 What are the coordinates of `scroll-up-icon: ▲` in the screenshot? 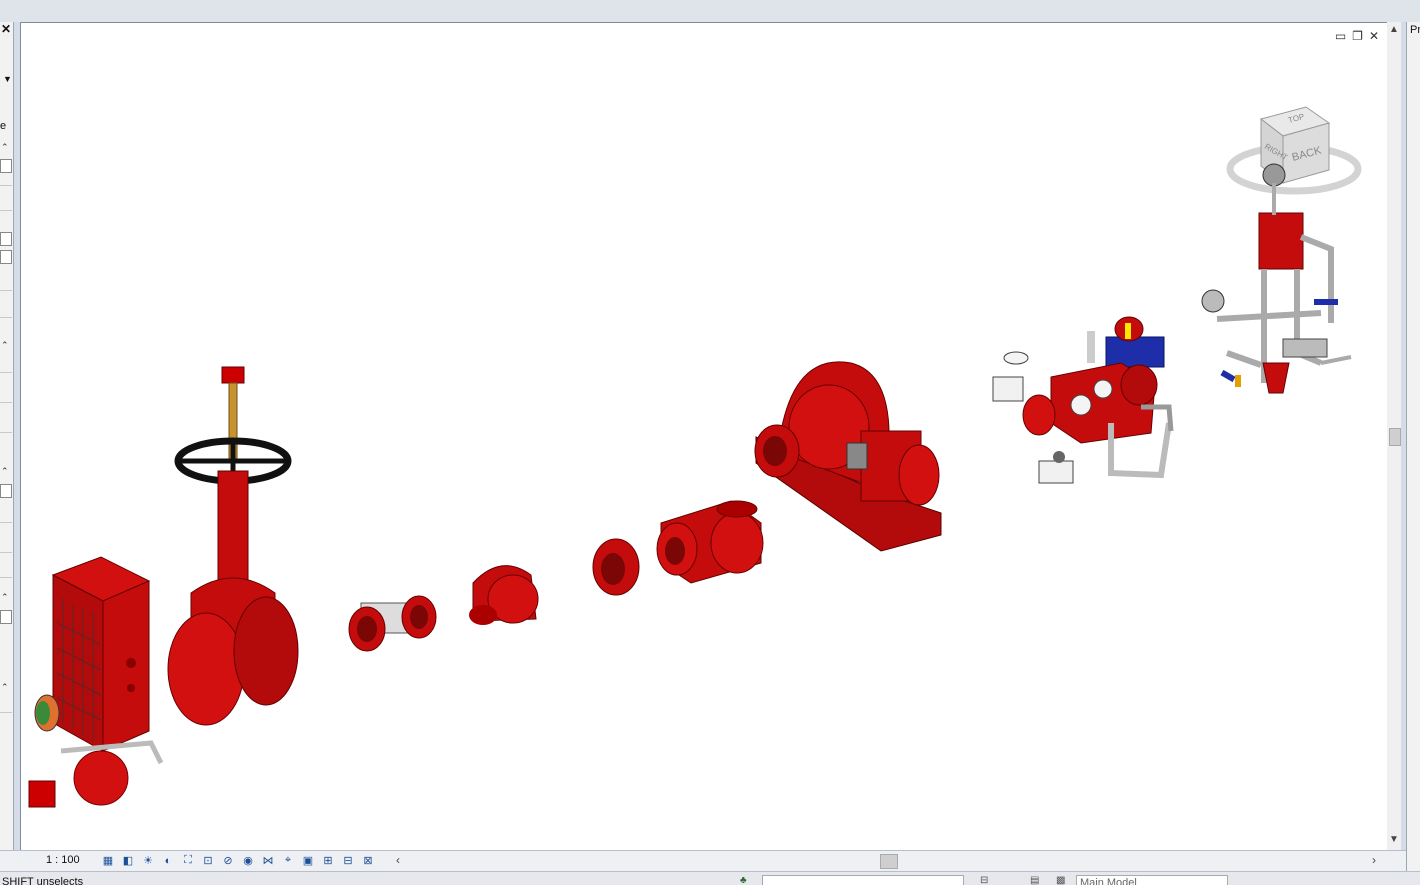 It's located at (1394, 29).